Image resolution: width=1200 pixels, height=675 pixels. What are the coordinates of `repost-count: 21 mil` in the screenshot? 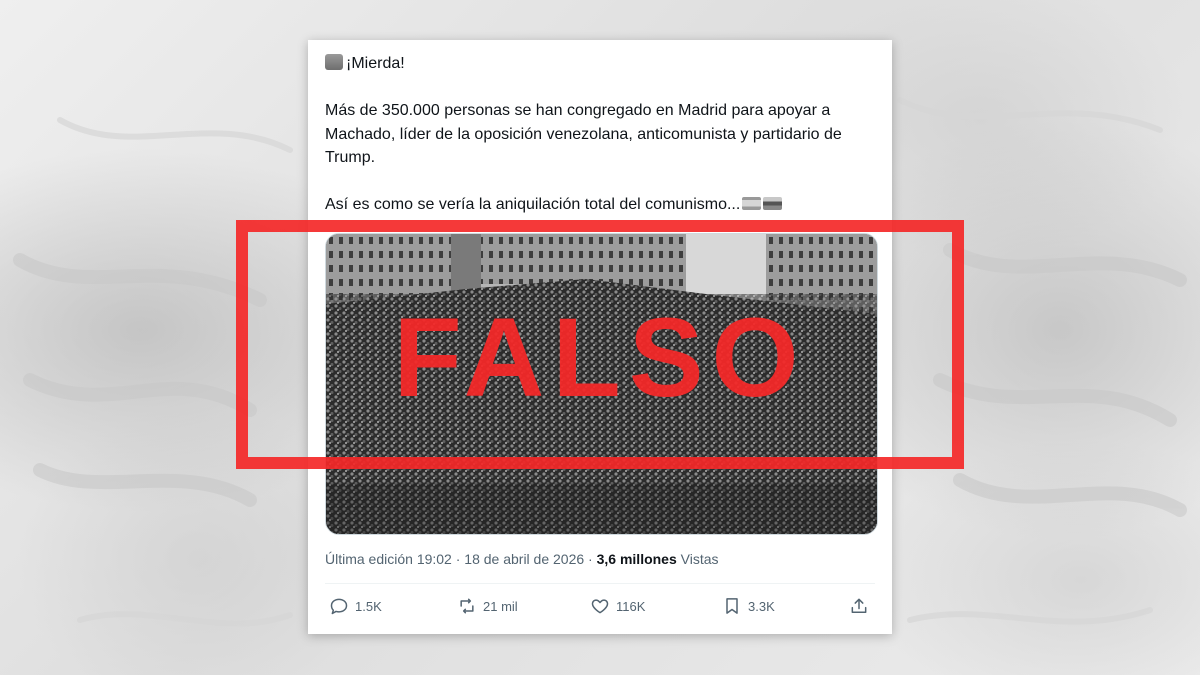 It's located at (500, 606).